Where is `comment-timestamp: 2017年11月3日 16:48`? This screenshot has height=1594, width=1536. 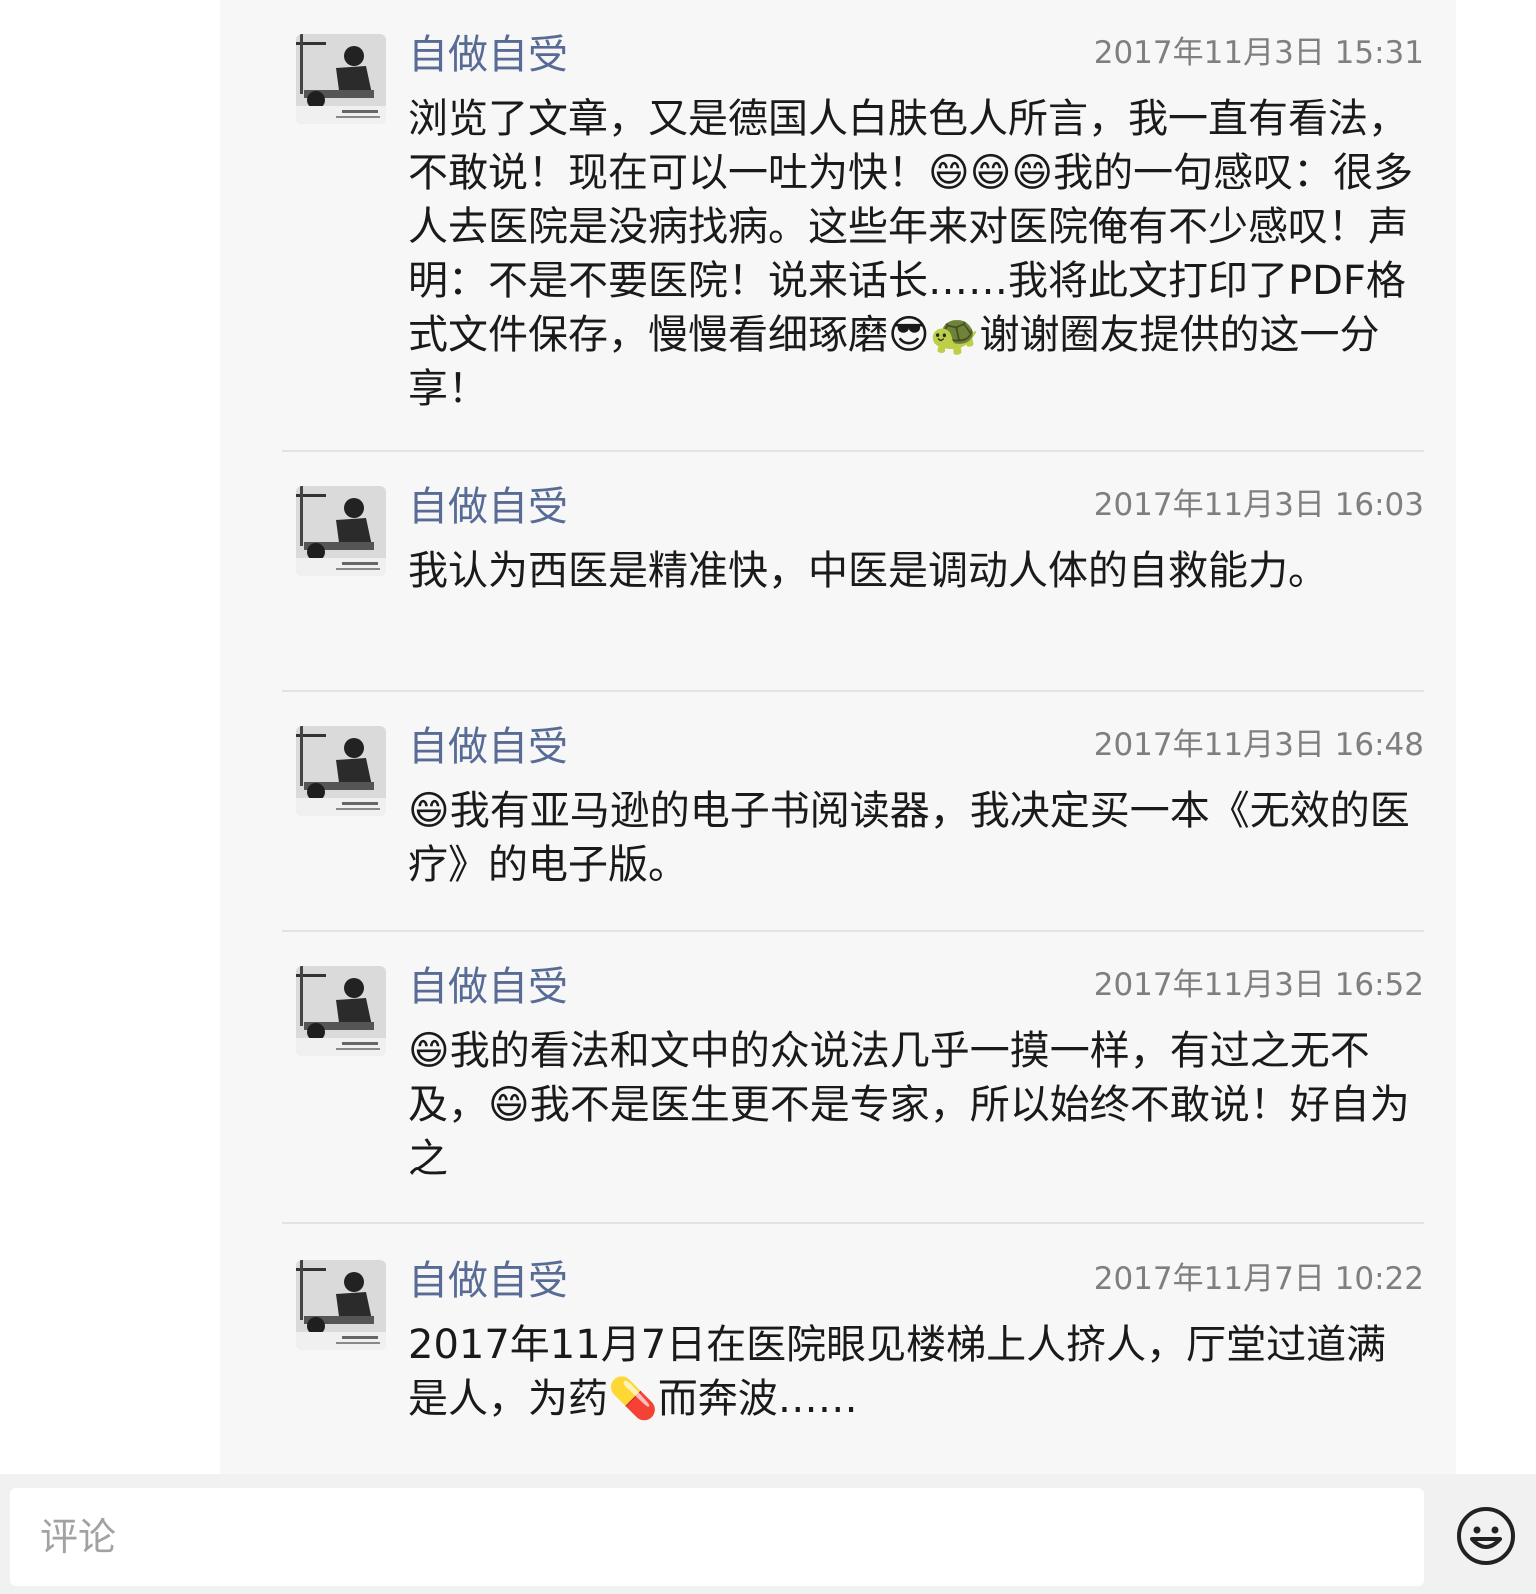 comment-timestamp: 2017年11月3日 16:48 is located at coordinates (1258, 745).